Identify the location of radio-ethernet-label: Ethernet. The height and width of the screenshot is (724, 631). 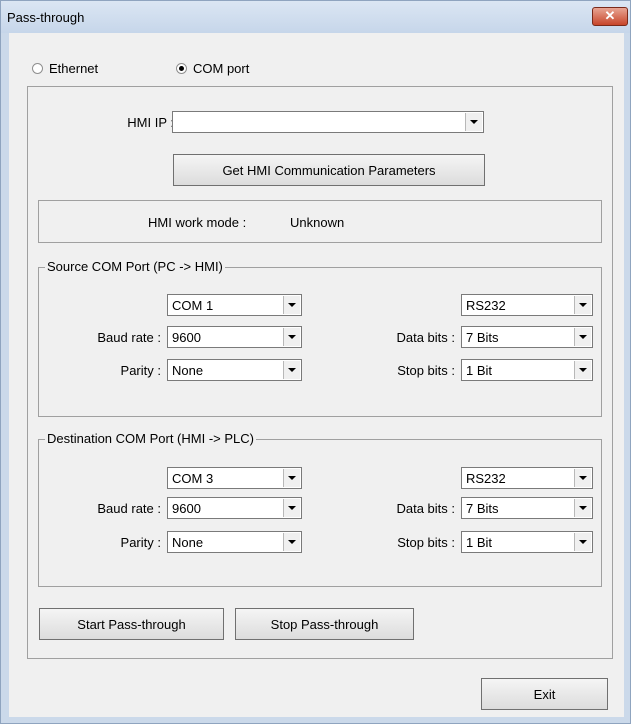
(74, 68).